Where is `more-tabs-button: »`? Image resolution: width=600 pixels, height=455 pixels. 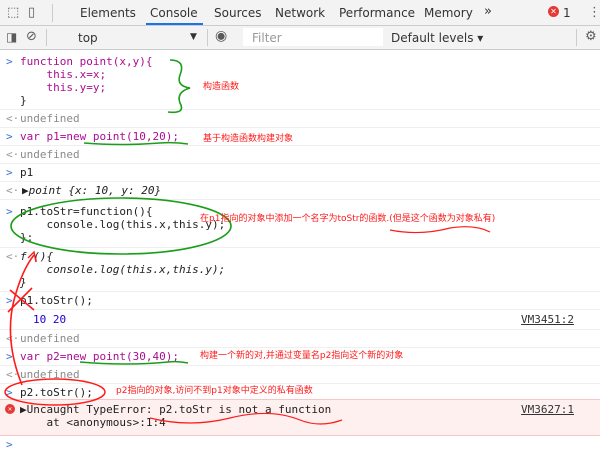 more-tabs-button: » is located at coordinates (488, 11).